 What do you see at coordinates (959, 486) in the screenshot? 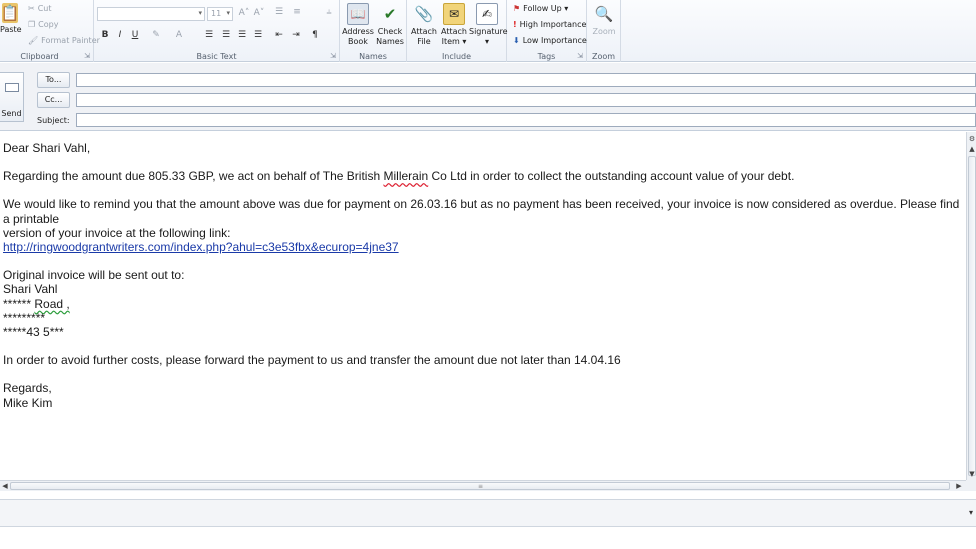
I see `scroll-right-icon: ▶` at bounding box center [959, 486].